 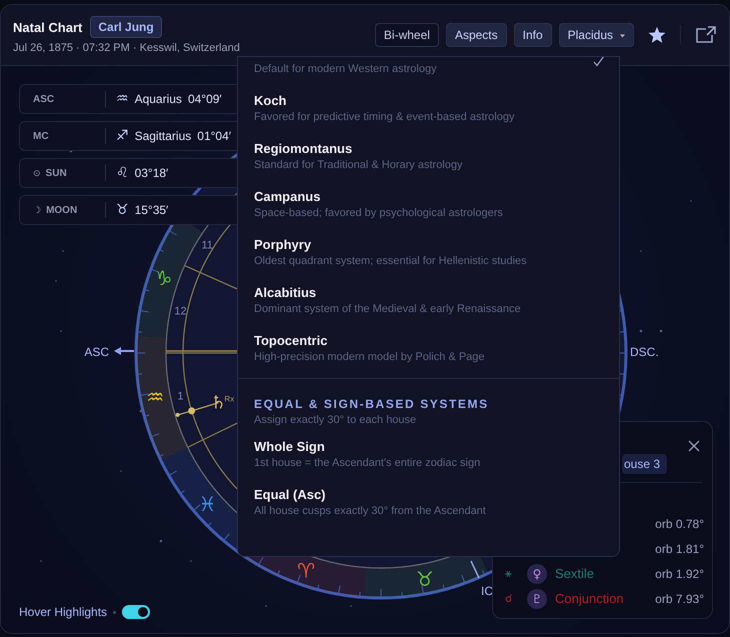 I want to click on house-system-option: Porphyry Oldest quadrant system; essential for Hellenistic studies, so click(x=428, y=252).